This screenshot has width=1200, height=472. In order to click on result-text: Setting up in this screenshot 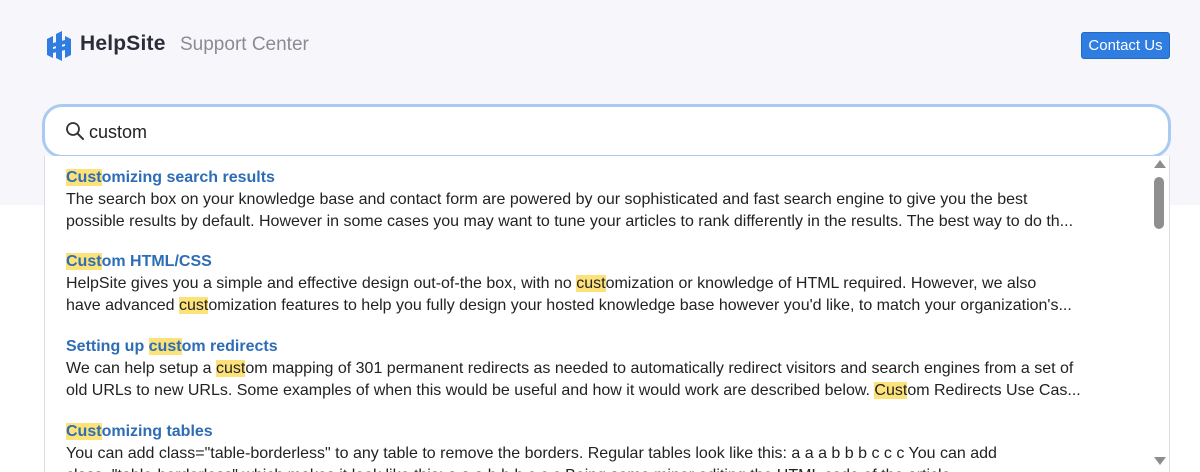, I will do `click(107, 346)`.